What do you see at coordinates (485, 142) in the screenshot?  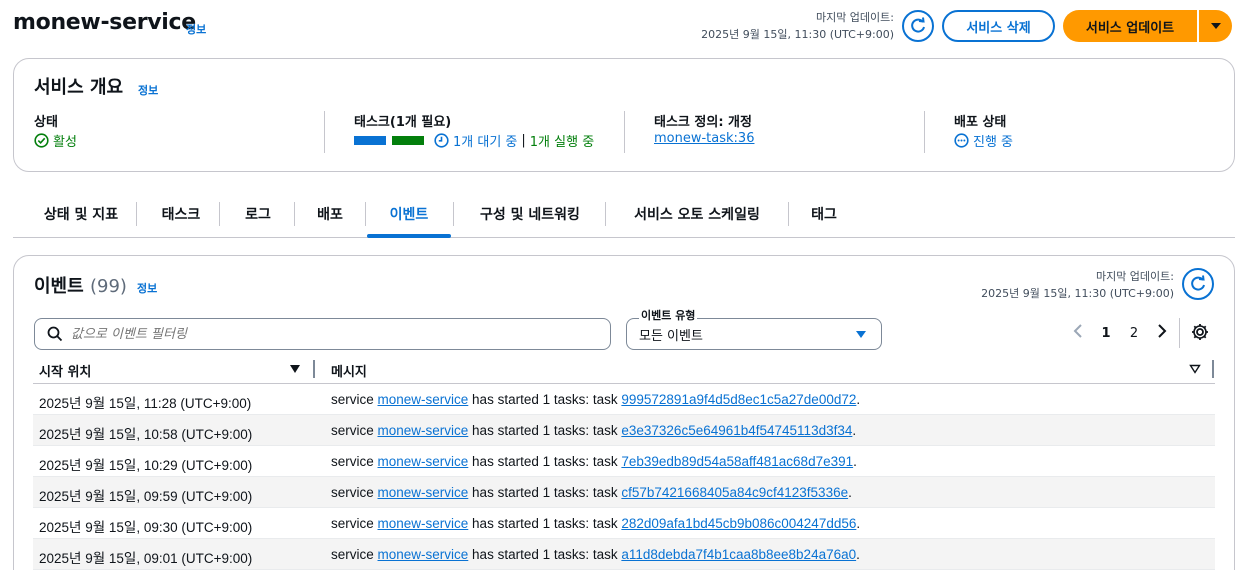 I see `pending-tasks: 1개 대기 중` at bounding box center [485, 142].